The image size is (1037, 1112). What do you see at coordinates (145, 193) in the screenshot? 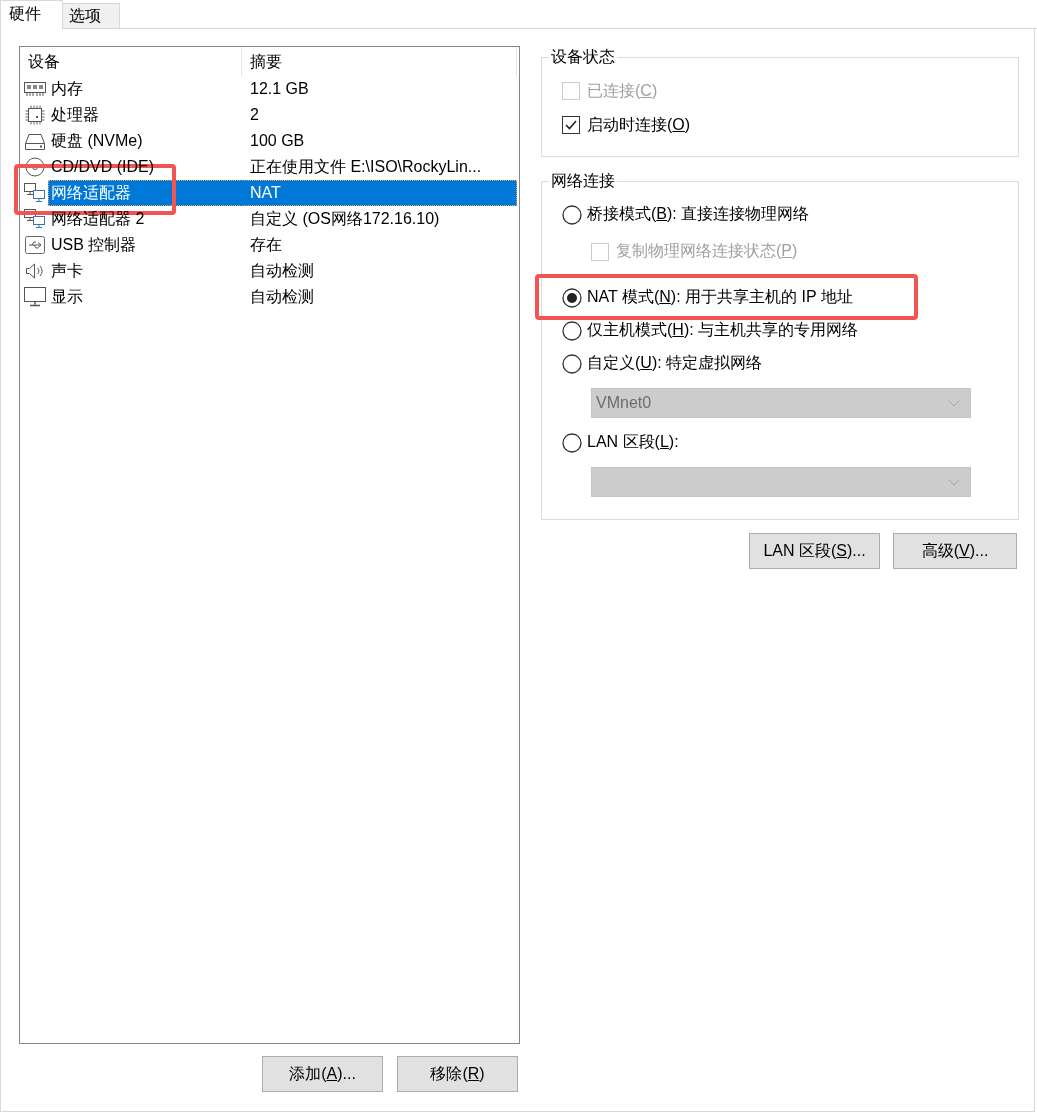
I see `device-name: 网络适配器` at bounding box center [145, 193].